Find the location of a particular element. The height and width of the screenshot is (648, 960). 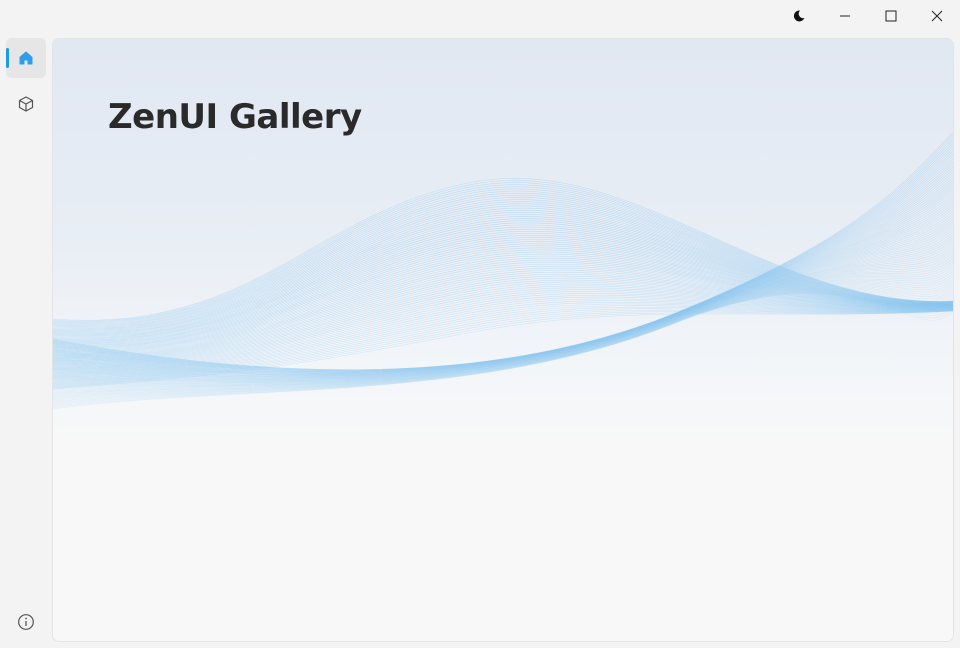

close-icon is located at coordinates (937, 16).